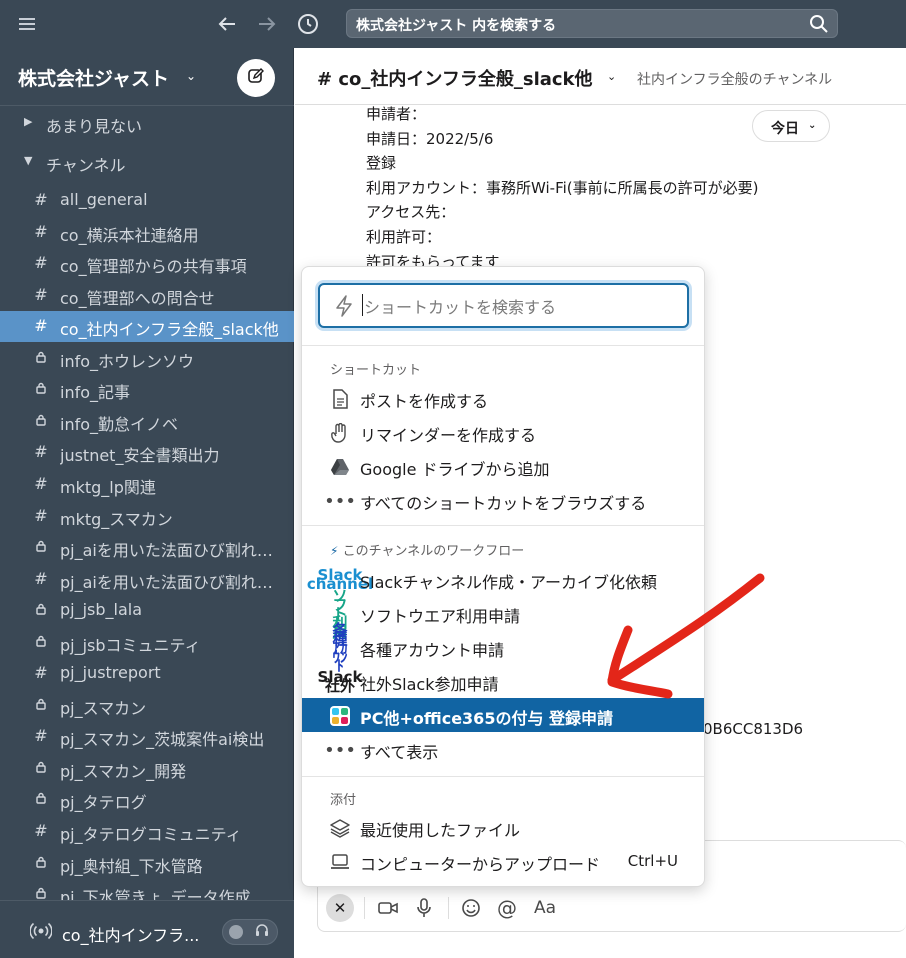 The height and width of the screenshot is (958, 906). What do you see at coordinates (340, 908) in the screenshot?
I see `close-shortcuts-button: ✕` at bounding box center [340, 908].